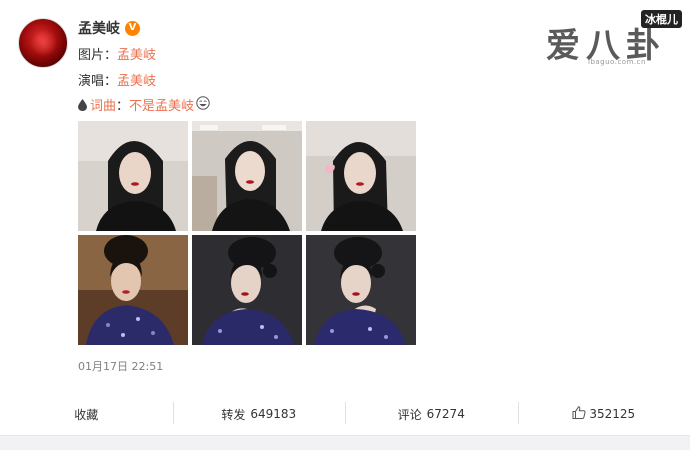 The height and width of the screenshot is (450, 690). I want to click on drop-icon, so click(82, 104).